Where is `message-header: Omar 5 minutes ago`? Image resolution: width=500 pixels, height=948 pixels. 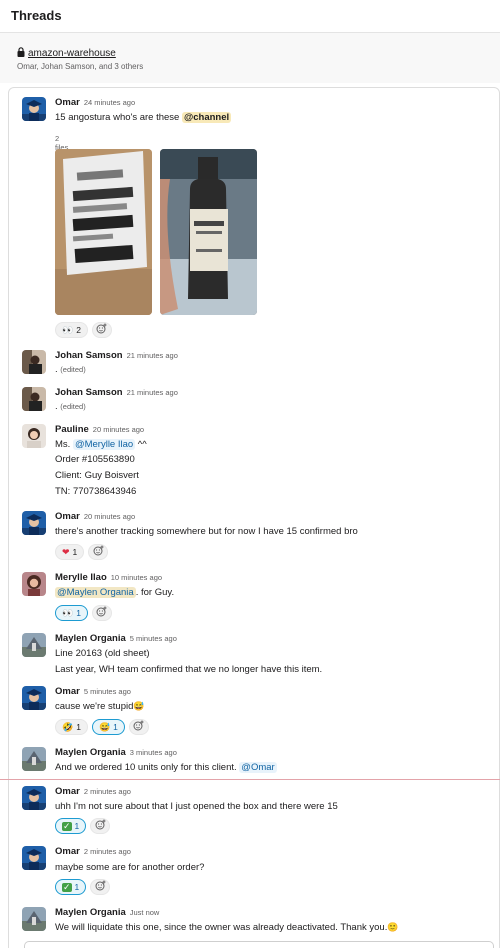 message-header: Omar 5 minutes ago is located at coordinates (93, 691).